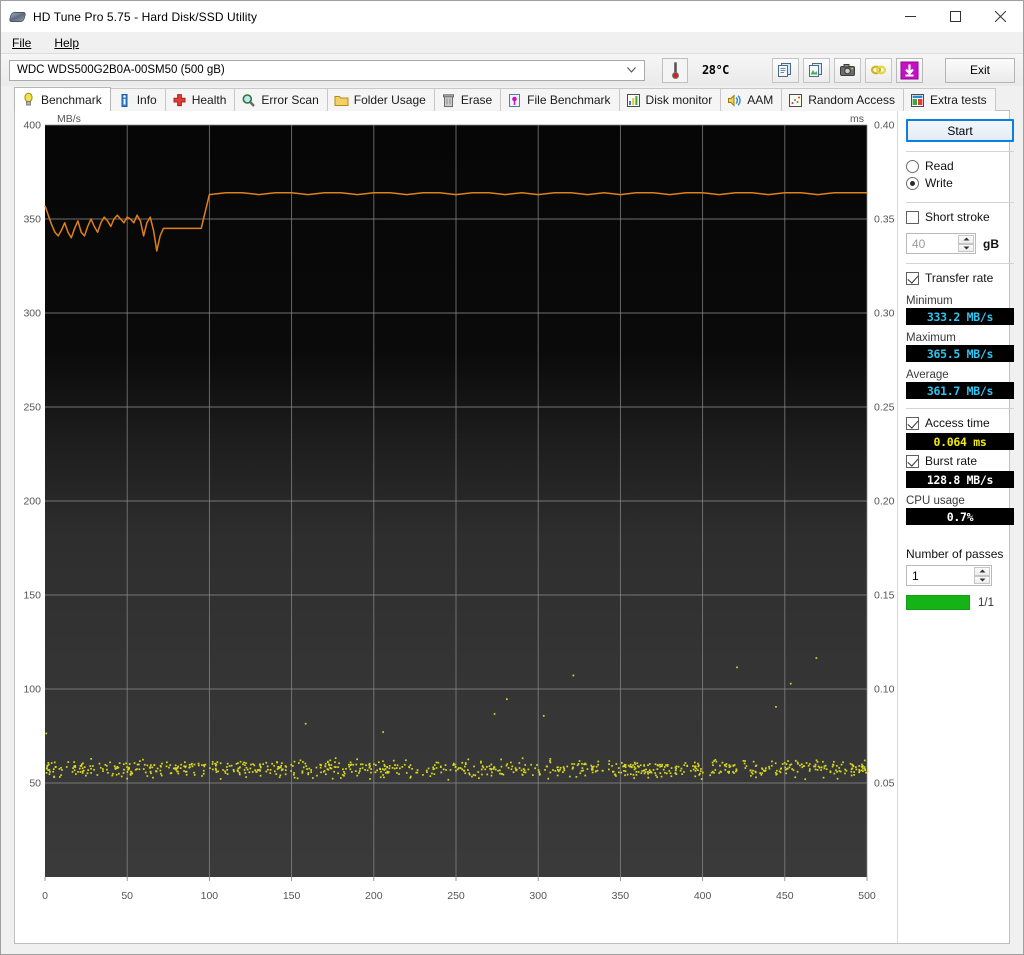 This screenshot has width=1024, height=955. I want to click on svg-text: 500, so click(867, 896).